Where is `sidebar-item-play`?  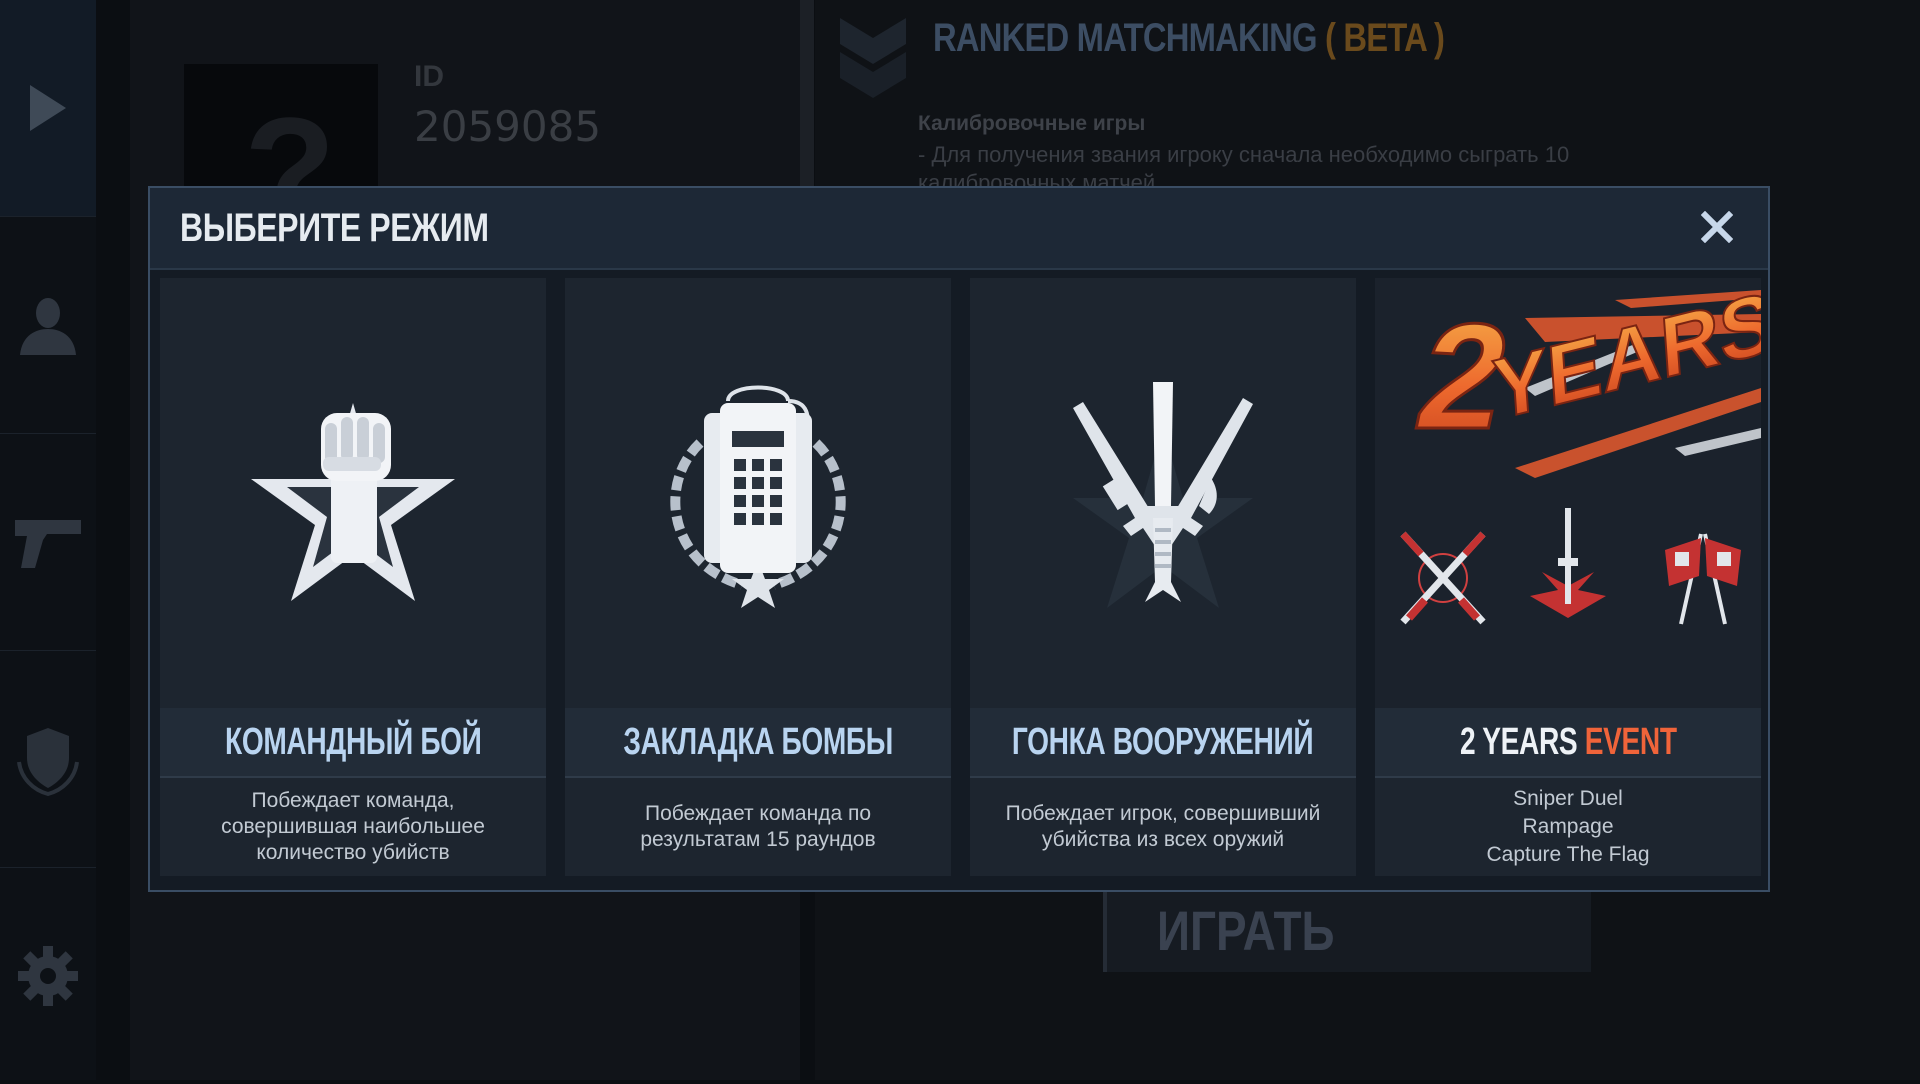 sidebar-item-play is located at coordinates (48, 108).